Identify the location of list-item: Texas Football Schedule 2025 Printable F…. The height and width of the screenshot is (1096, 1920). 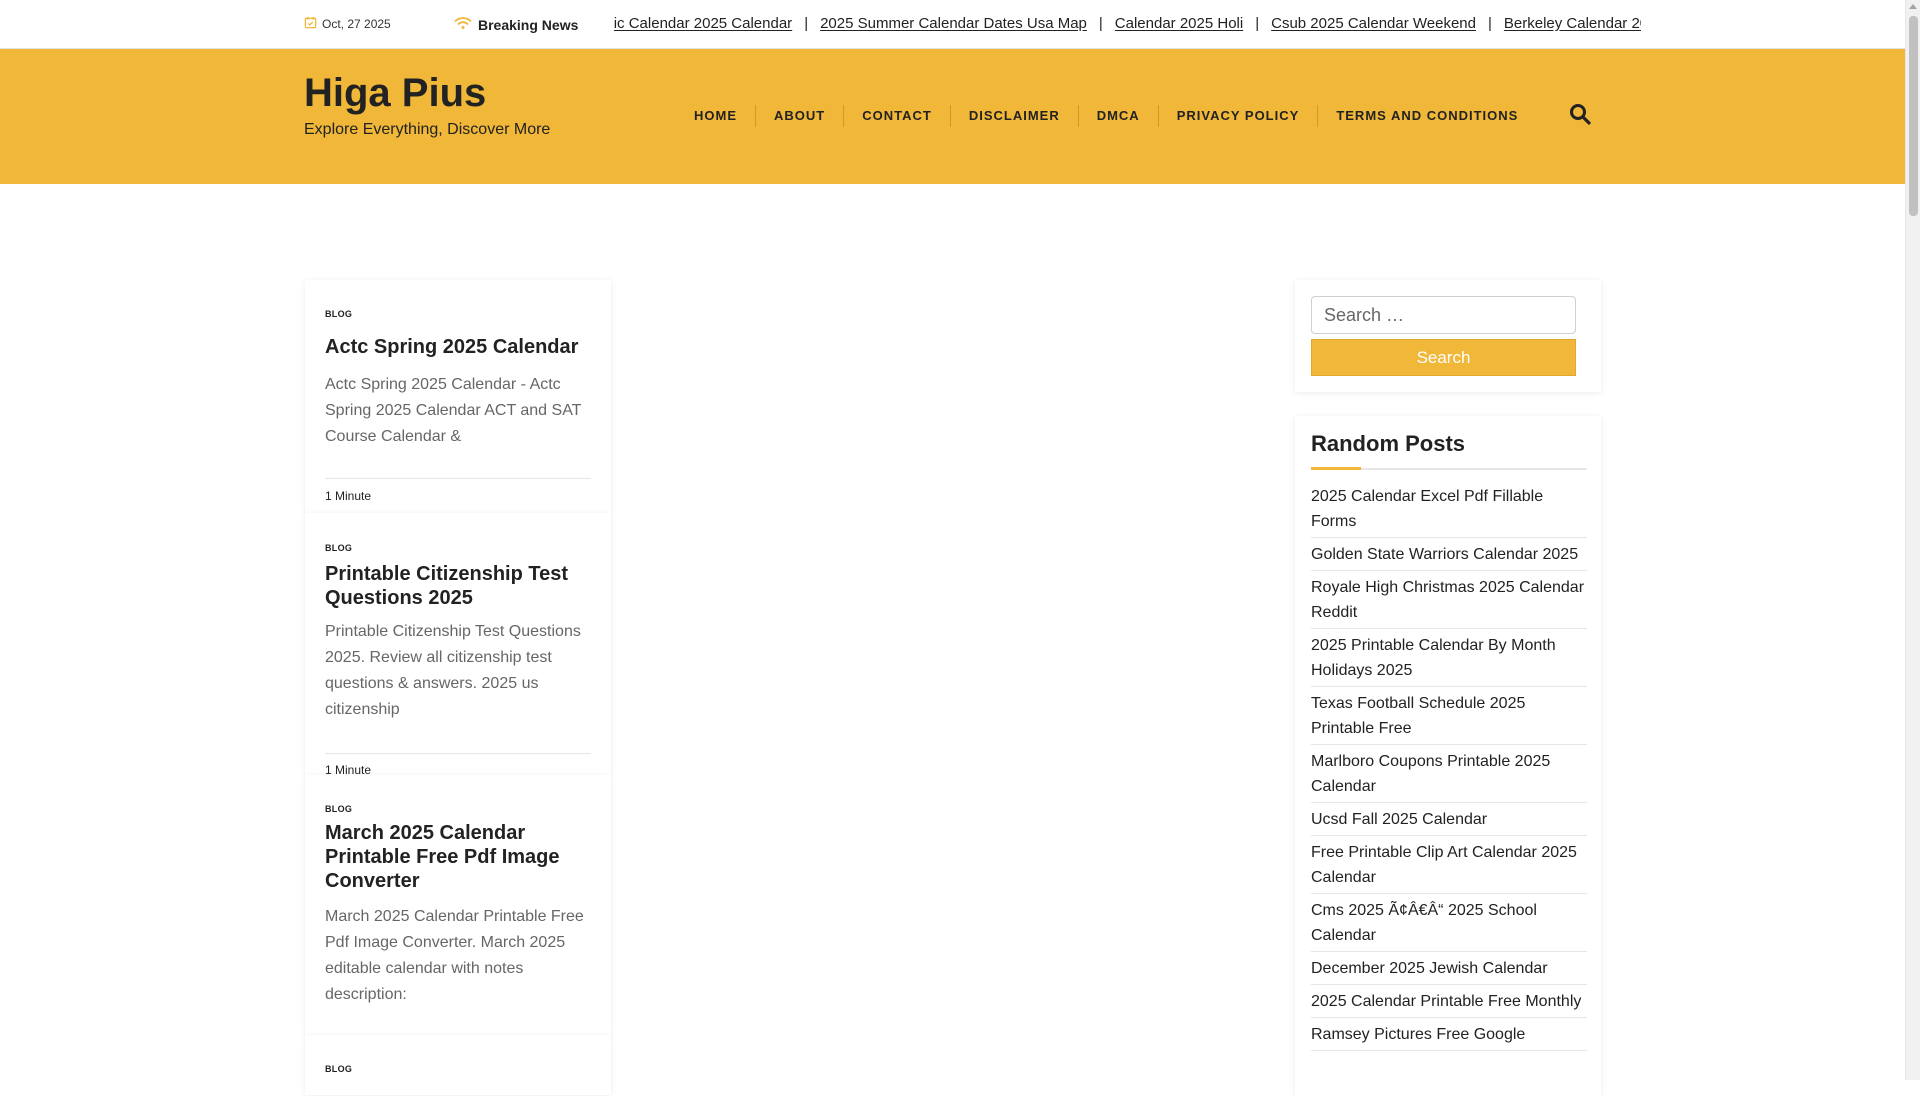
(1449, 716).